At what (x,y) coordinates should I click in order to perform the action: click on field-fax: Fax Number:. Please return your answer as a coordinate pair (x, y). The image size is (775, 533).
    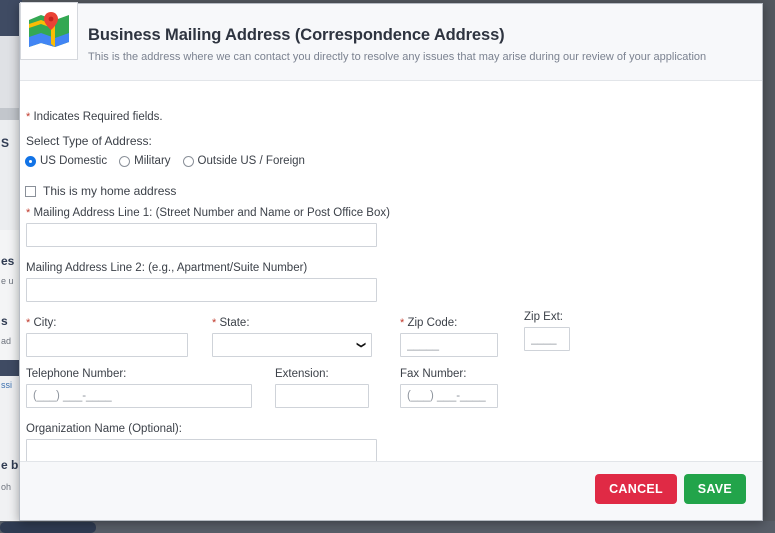
    Looking at the image, I should click on (449, 388).